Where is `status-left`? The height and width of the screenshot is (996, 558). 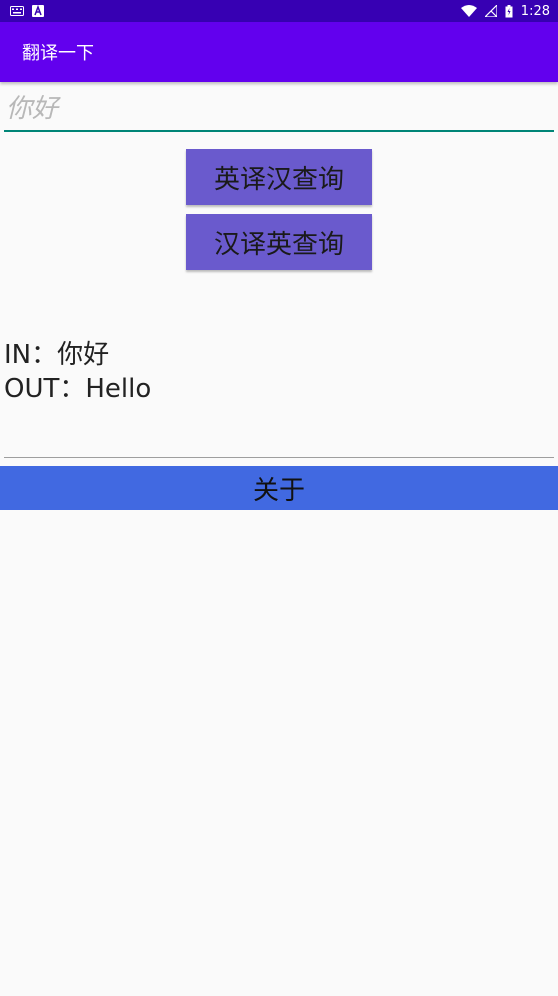
status-left is located at coordinates (27, 11).